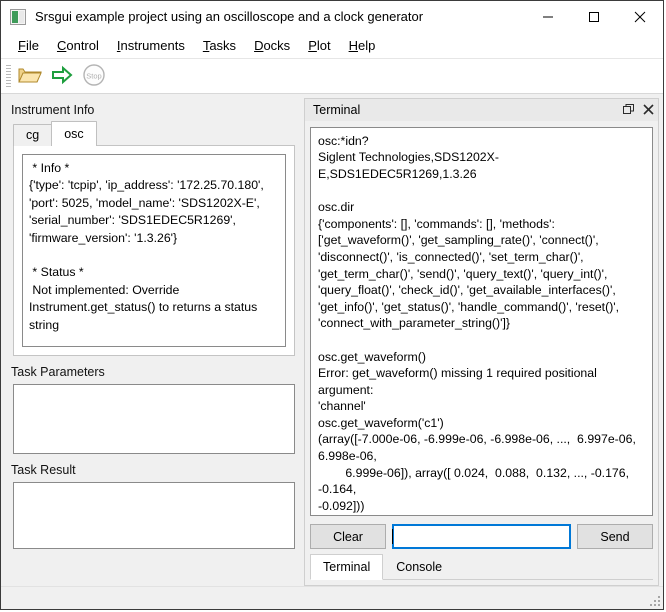 This screenshot has width=666, height=612. Describe the element at coordinates (61, 45) in the screenshot. I see `menu-control-mnemonic: C` at that location.